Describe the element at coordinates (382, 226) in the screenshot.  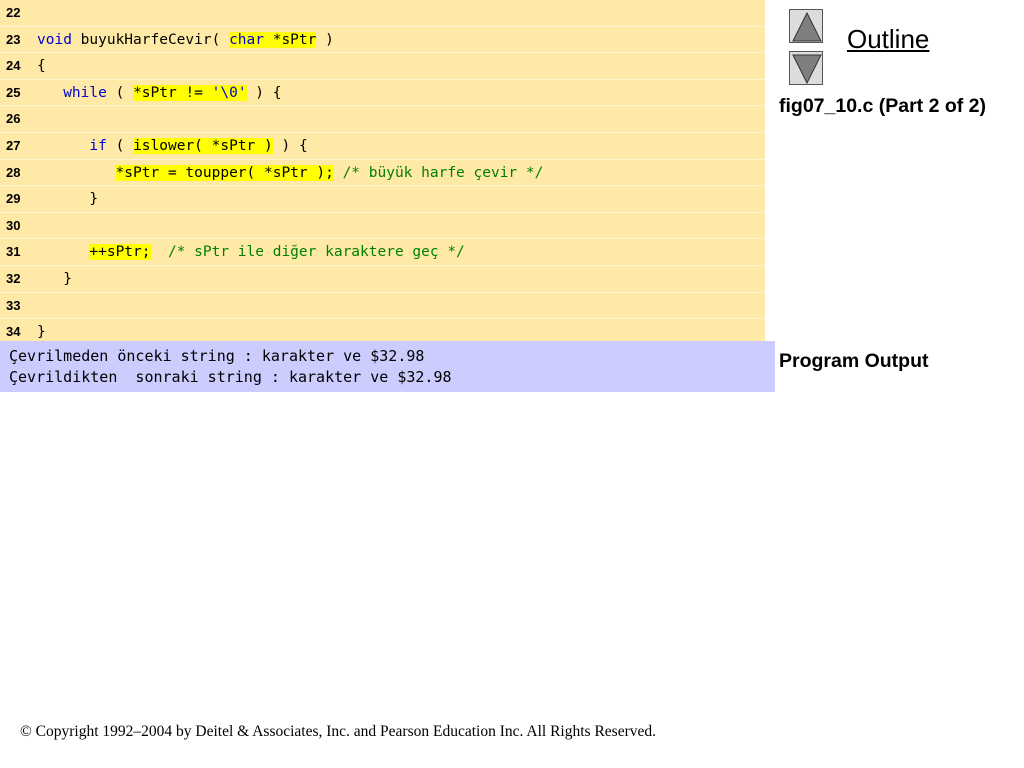
I see `code-line: 30` at that location.